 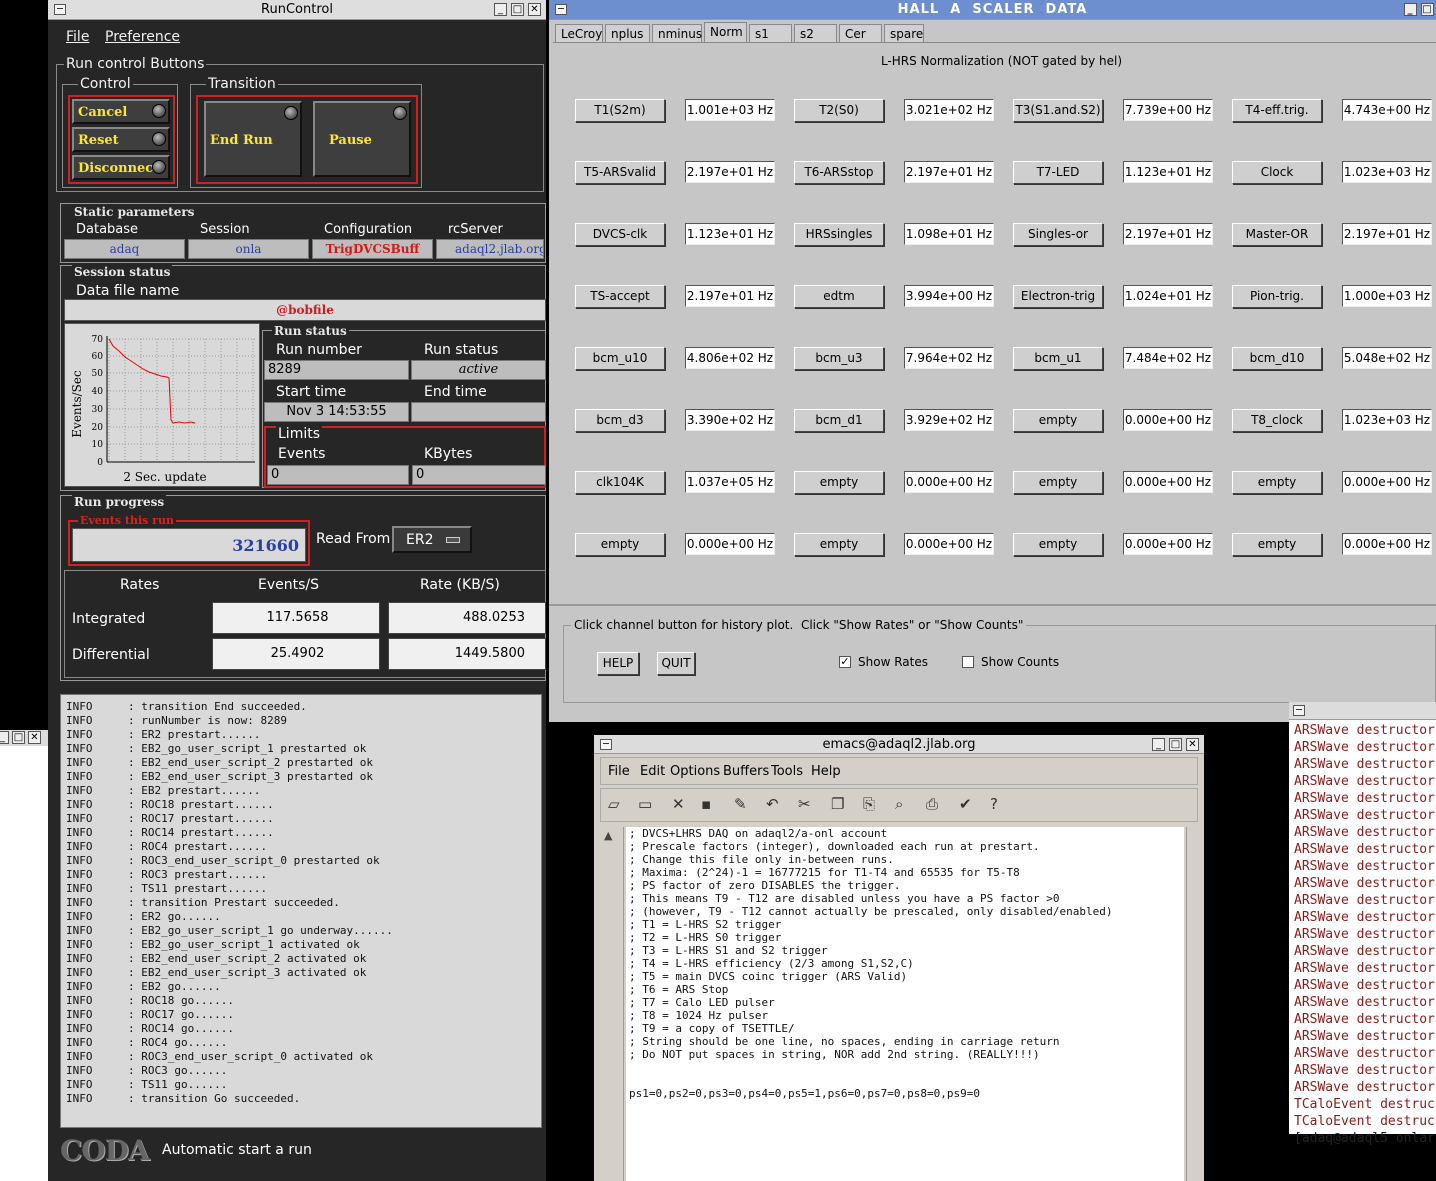 I want to click on channel-button: T4-eff.trig., so click(x=1277, y=110).